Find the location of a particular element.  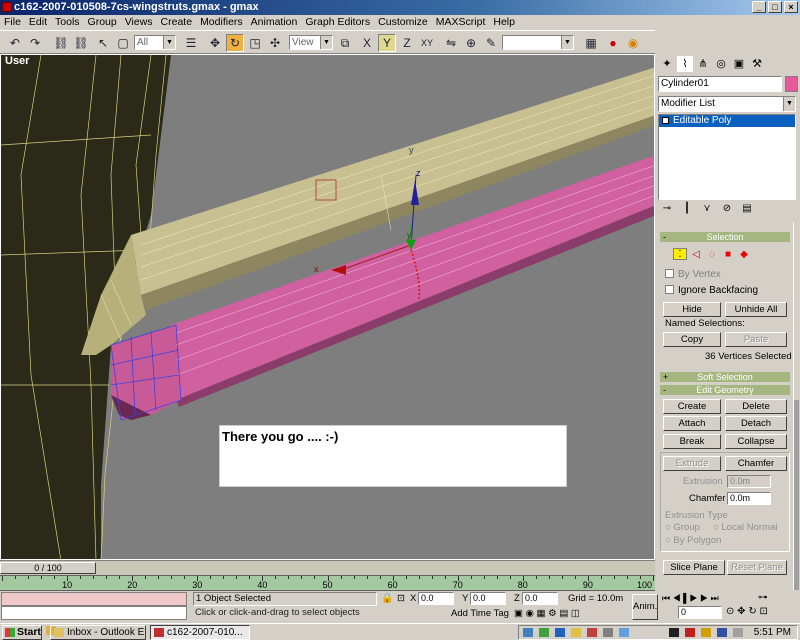

quick-render-icon: ◉ is located at coordinates (633, 43).